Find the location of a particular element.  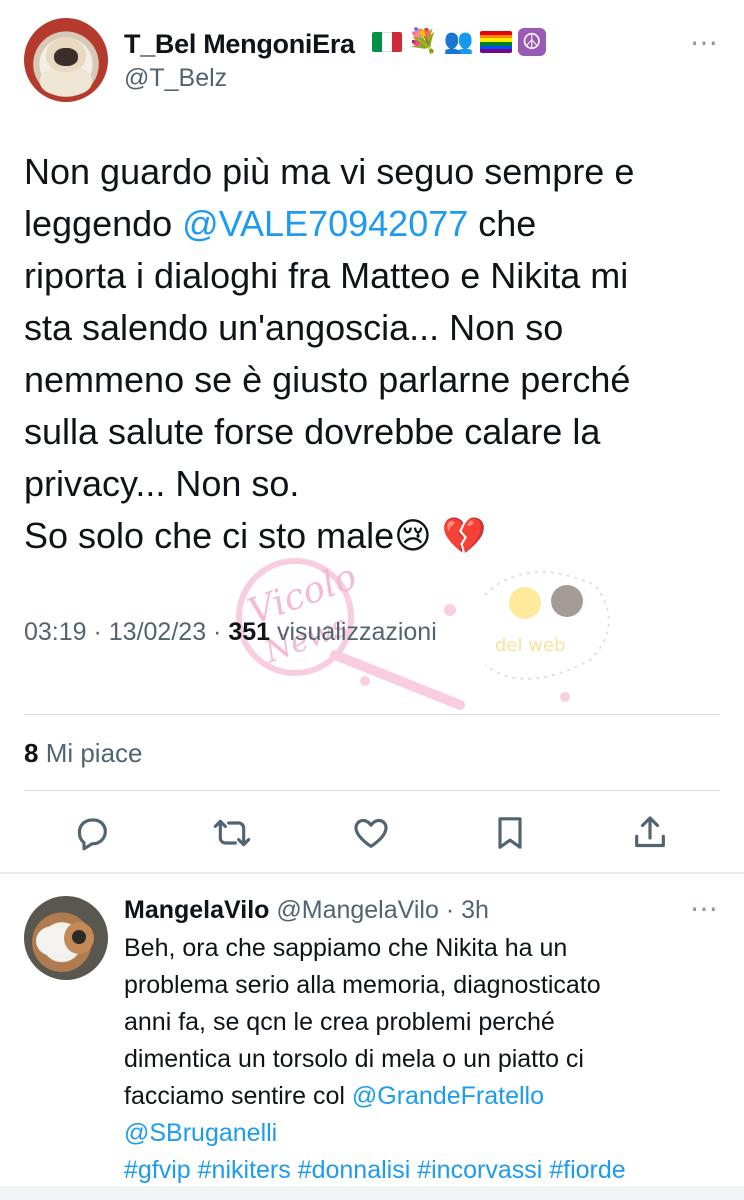

peace-icon: ☮ is located at coordinates (531, 42).